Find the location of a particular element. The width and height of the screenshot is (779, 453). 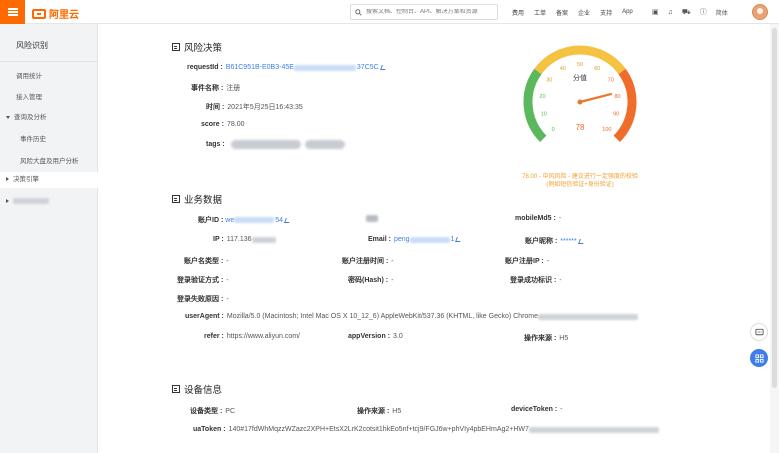

sidebar-divider is located at coordinates (49, 61).